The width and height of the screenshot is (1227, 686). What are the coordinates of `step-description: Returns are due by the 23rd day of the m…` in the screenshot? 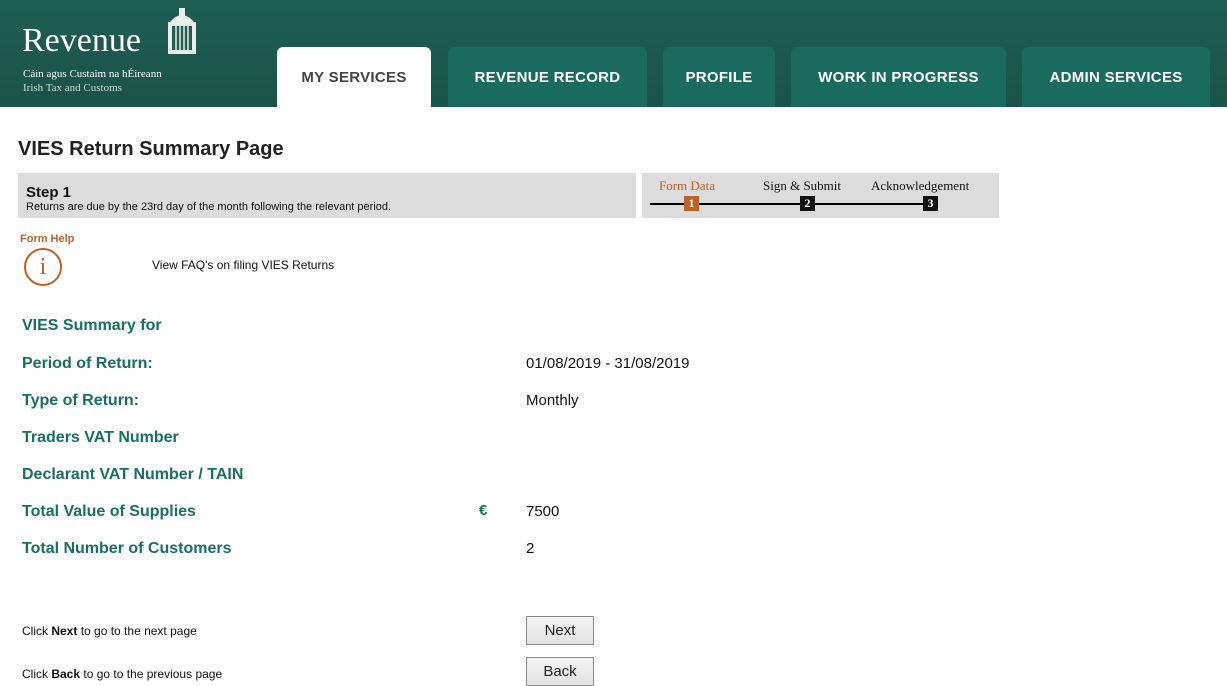 It's located at (209, 207).